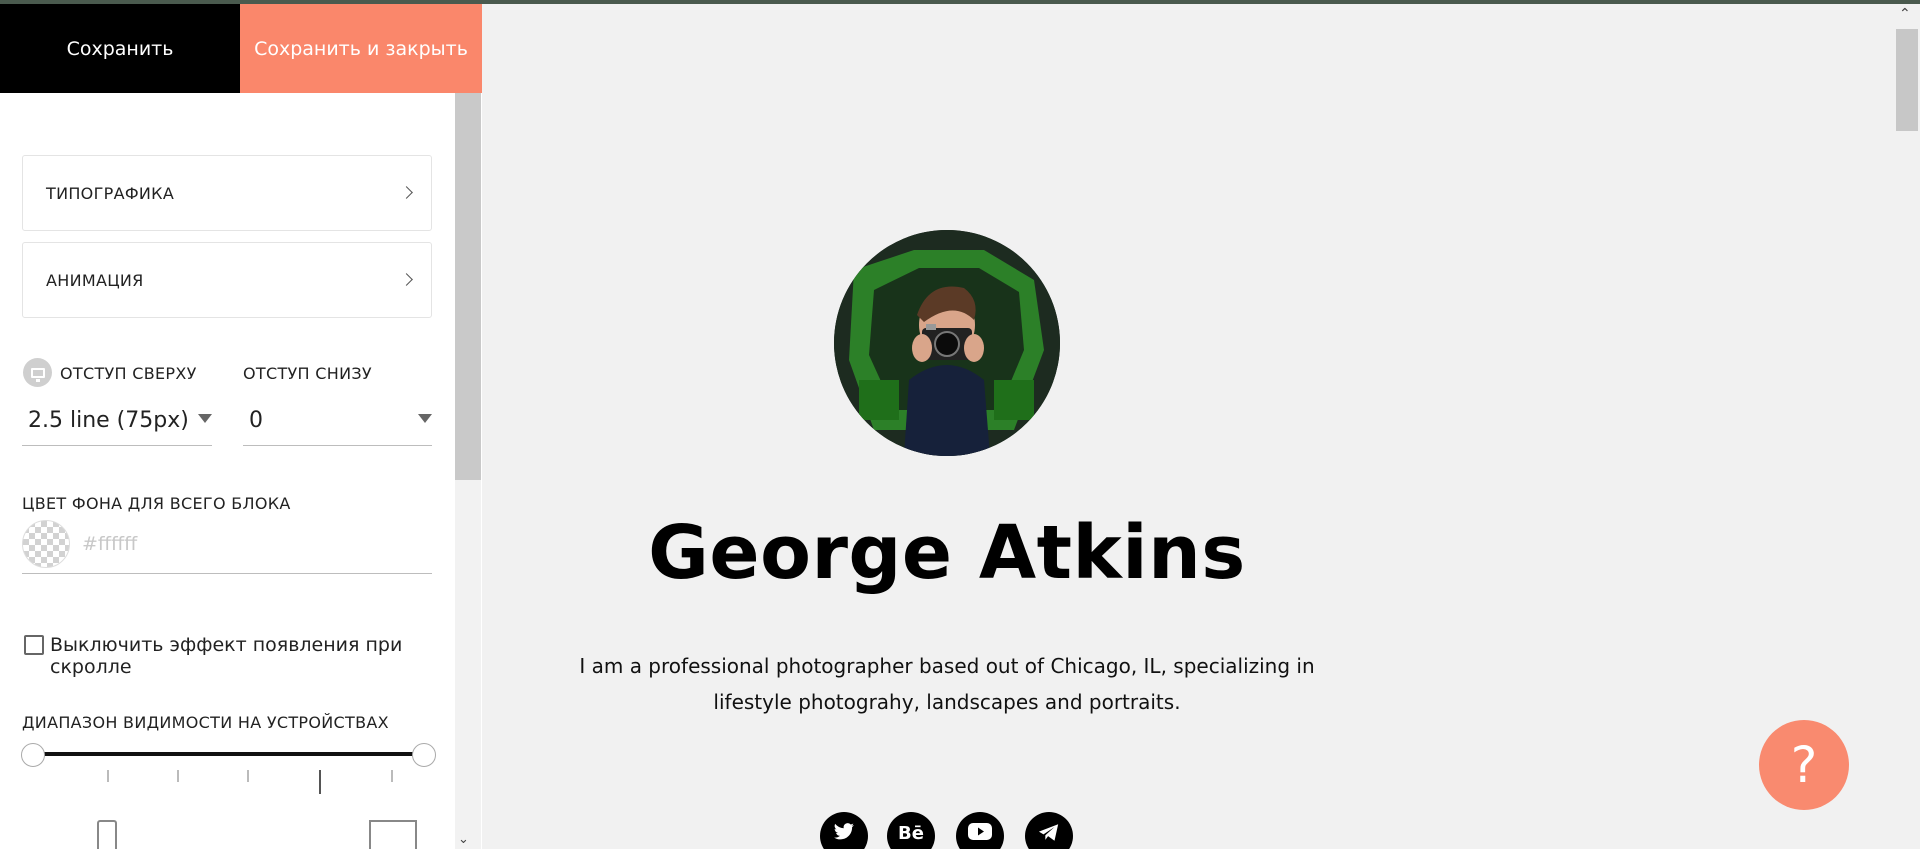 This screenshot has height=849, width=1920. Describe the element at coordinates (980, 830) in the screenshot. I see `youtube-icon` at that location.